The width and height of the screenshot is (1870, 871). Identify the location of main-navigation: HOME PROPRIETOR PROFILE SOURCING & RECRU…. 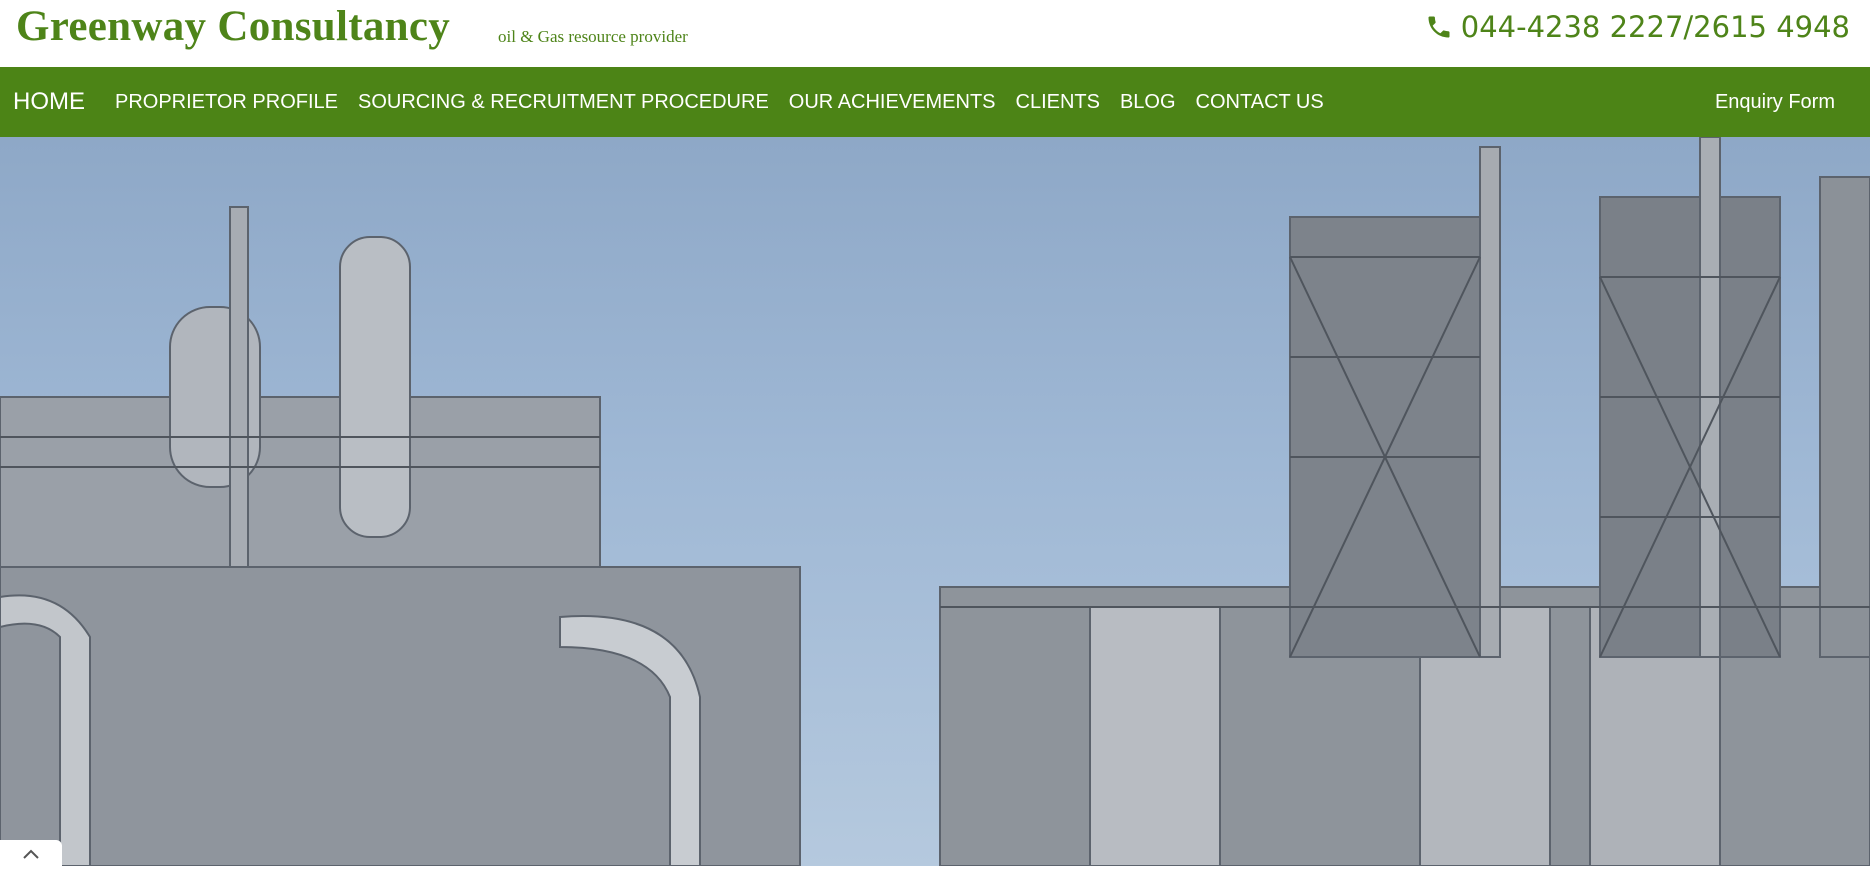
(935, 102).